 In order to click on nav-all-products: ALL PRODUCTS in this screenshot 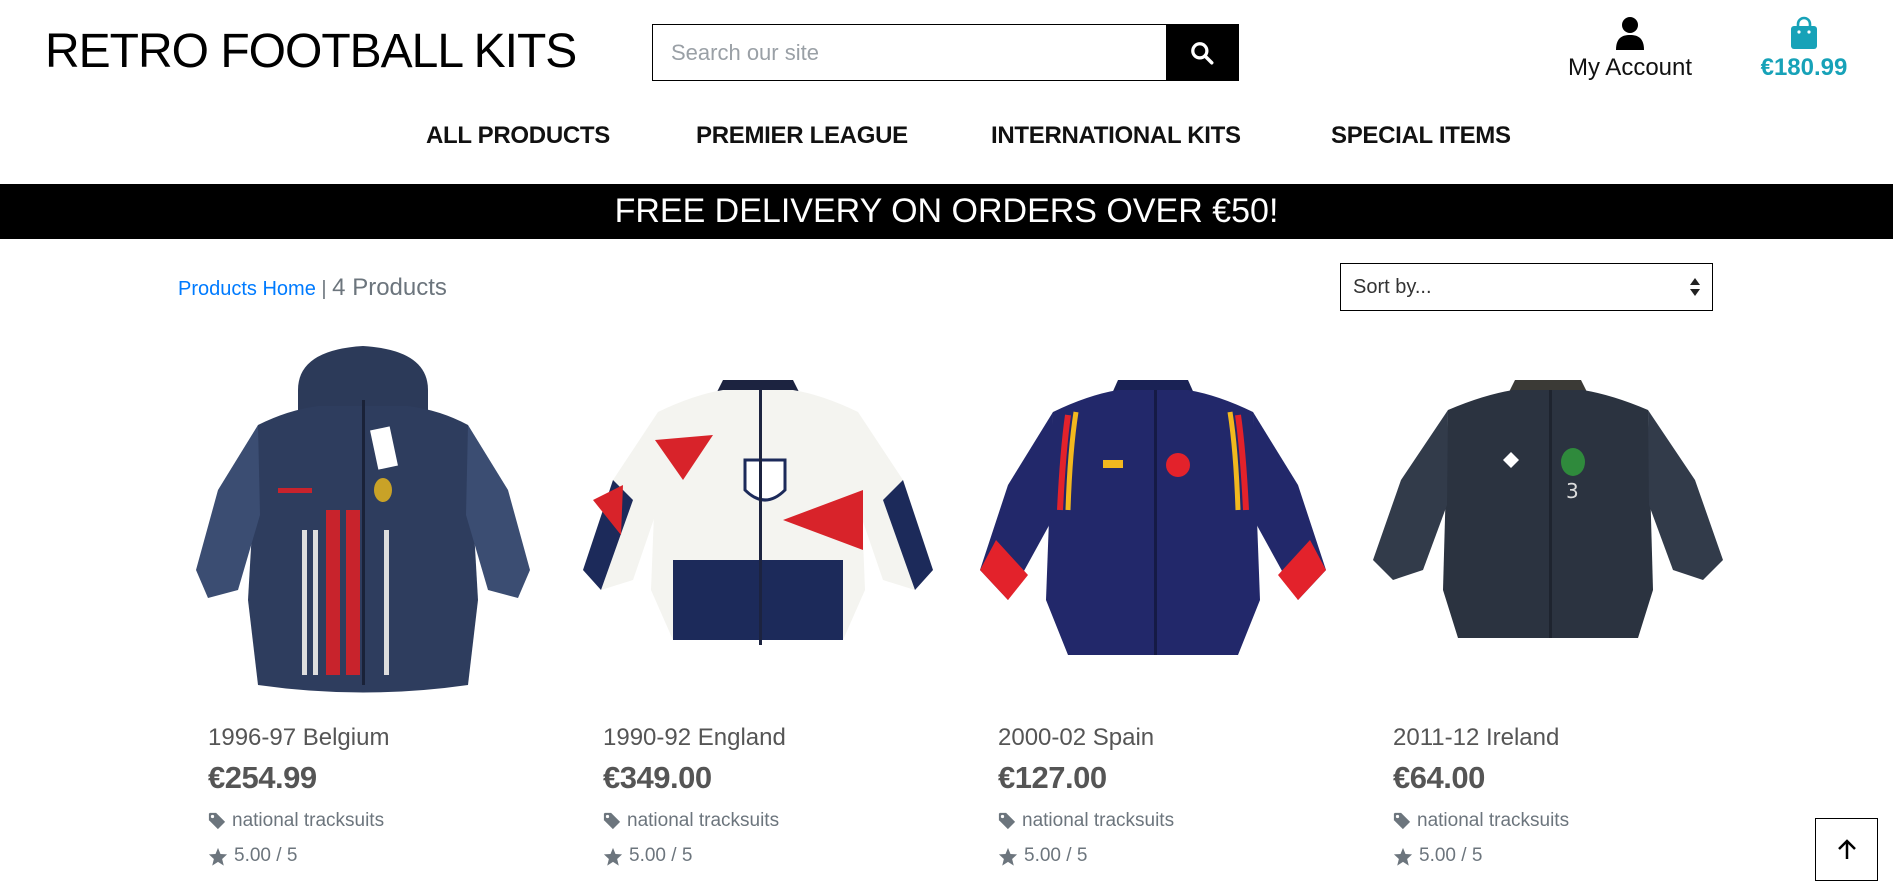, I will do `click(518, 136)`.